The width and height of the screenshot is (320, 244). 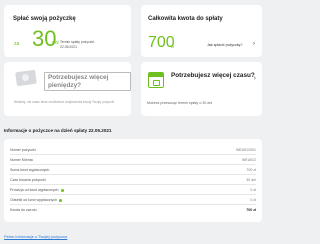 What do you see at coordinates (44, 38) in the screenshot?
I see `days-count: 30` at bounding box center [44, 38].